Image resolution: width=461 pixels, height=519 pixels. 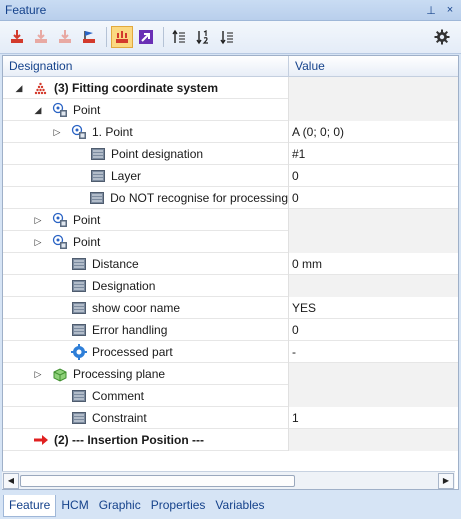 I want to click on table-row: (2) --- Insertion Position ---, so click(x=230, y=440).